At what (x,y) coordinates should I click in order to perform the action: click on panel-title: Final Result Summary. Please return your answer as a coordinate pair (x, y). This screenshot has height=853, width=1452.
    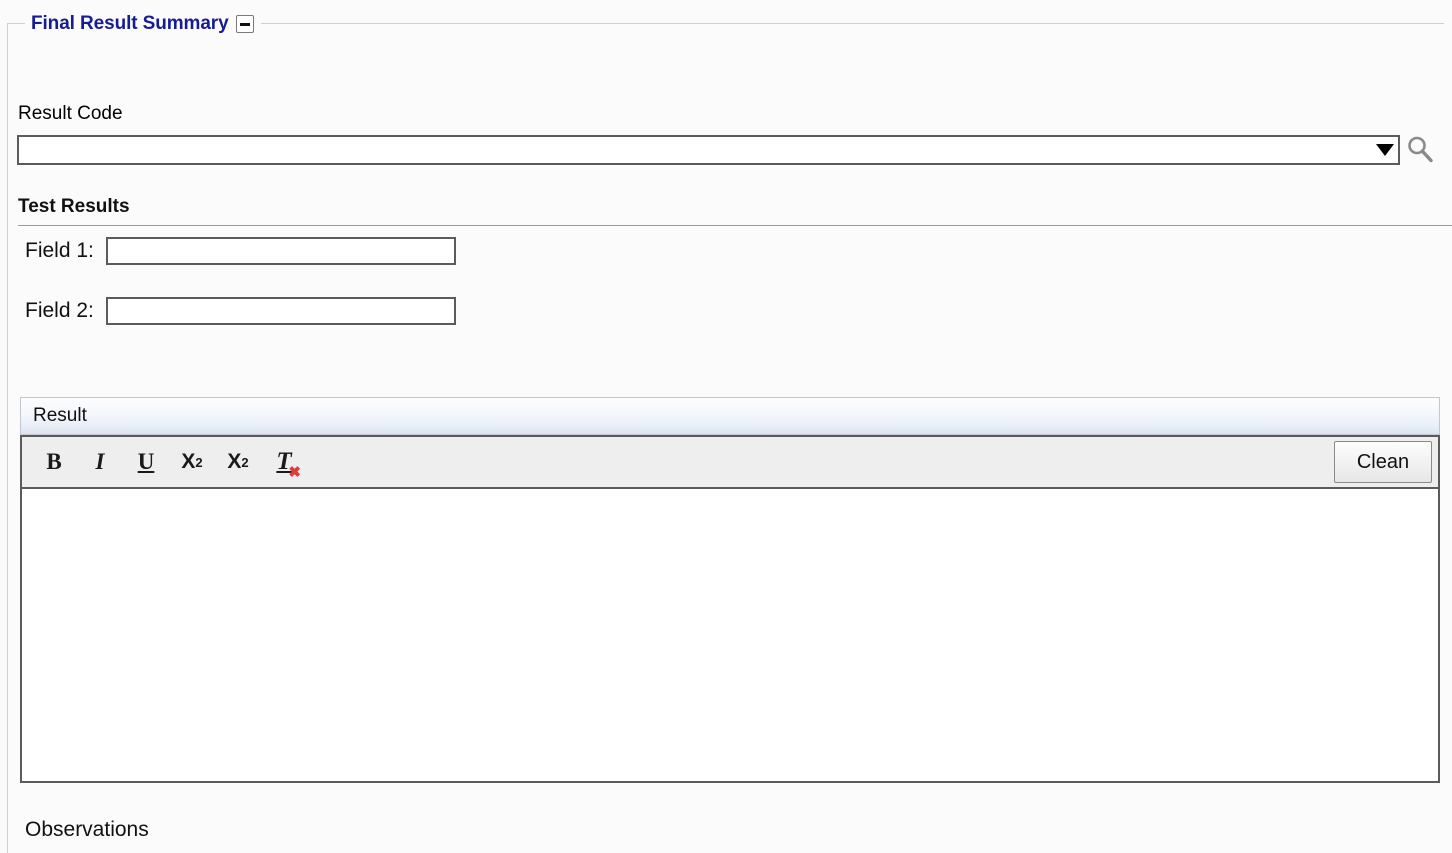
    Looking at the image, I should click on (130, 23).